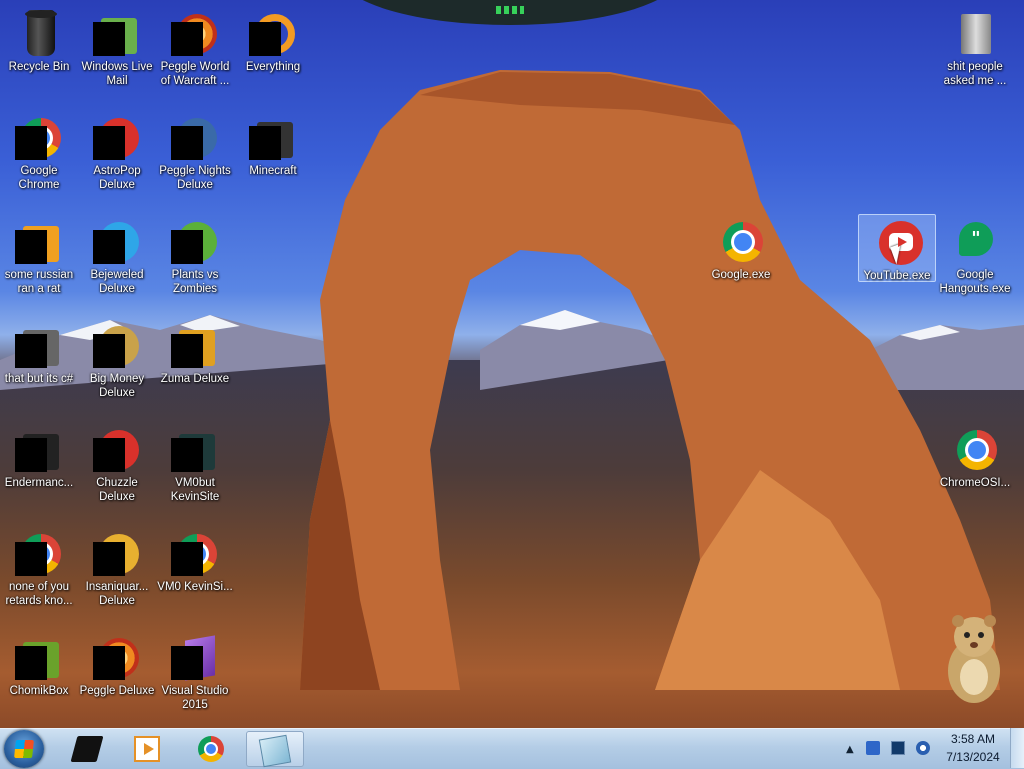  Describe the element at coordinates (897, 276) in the screenshot. I see `icon-label: YouTube.exe` at that location.